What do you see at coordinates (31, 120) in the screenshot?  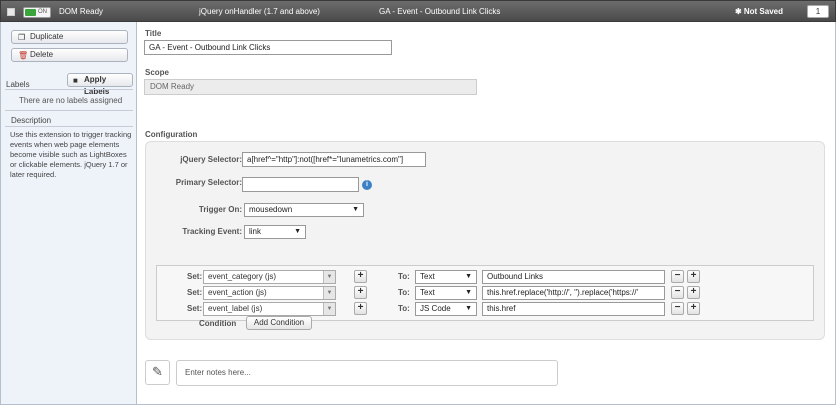 I see `description-heading: Description` at bounding box center [31, 120].